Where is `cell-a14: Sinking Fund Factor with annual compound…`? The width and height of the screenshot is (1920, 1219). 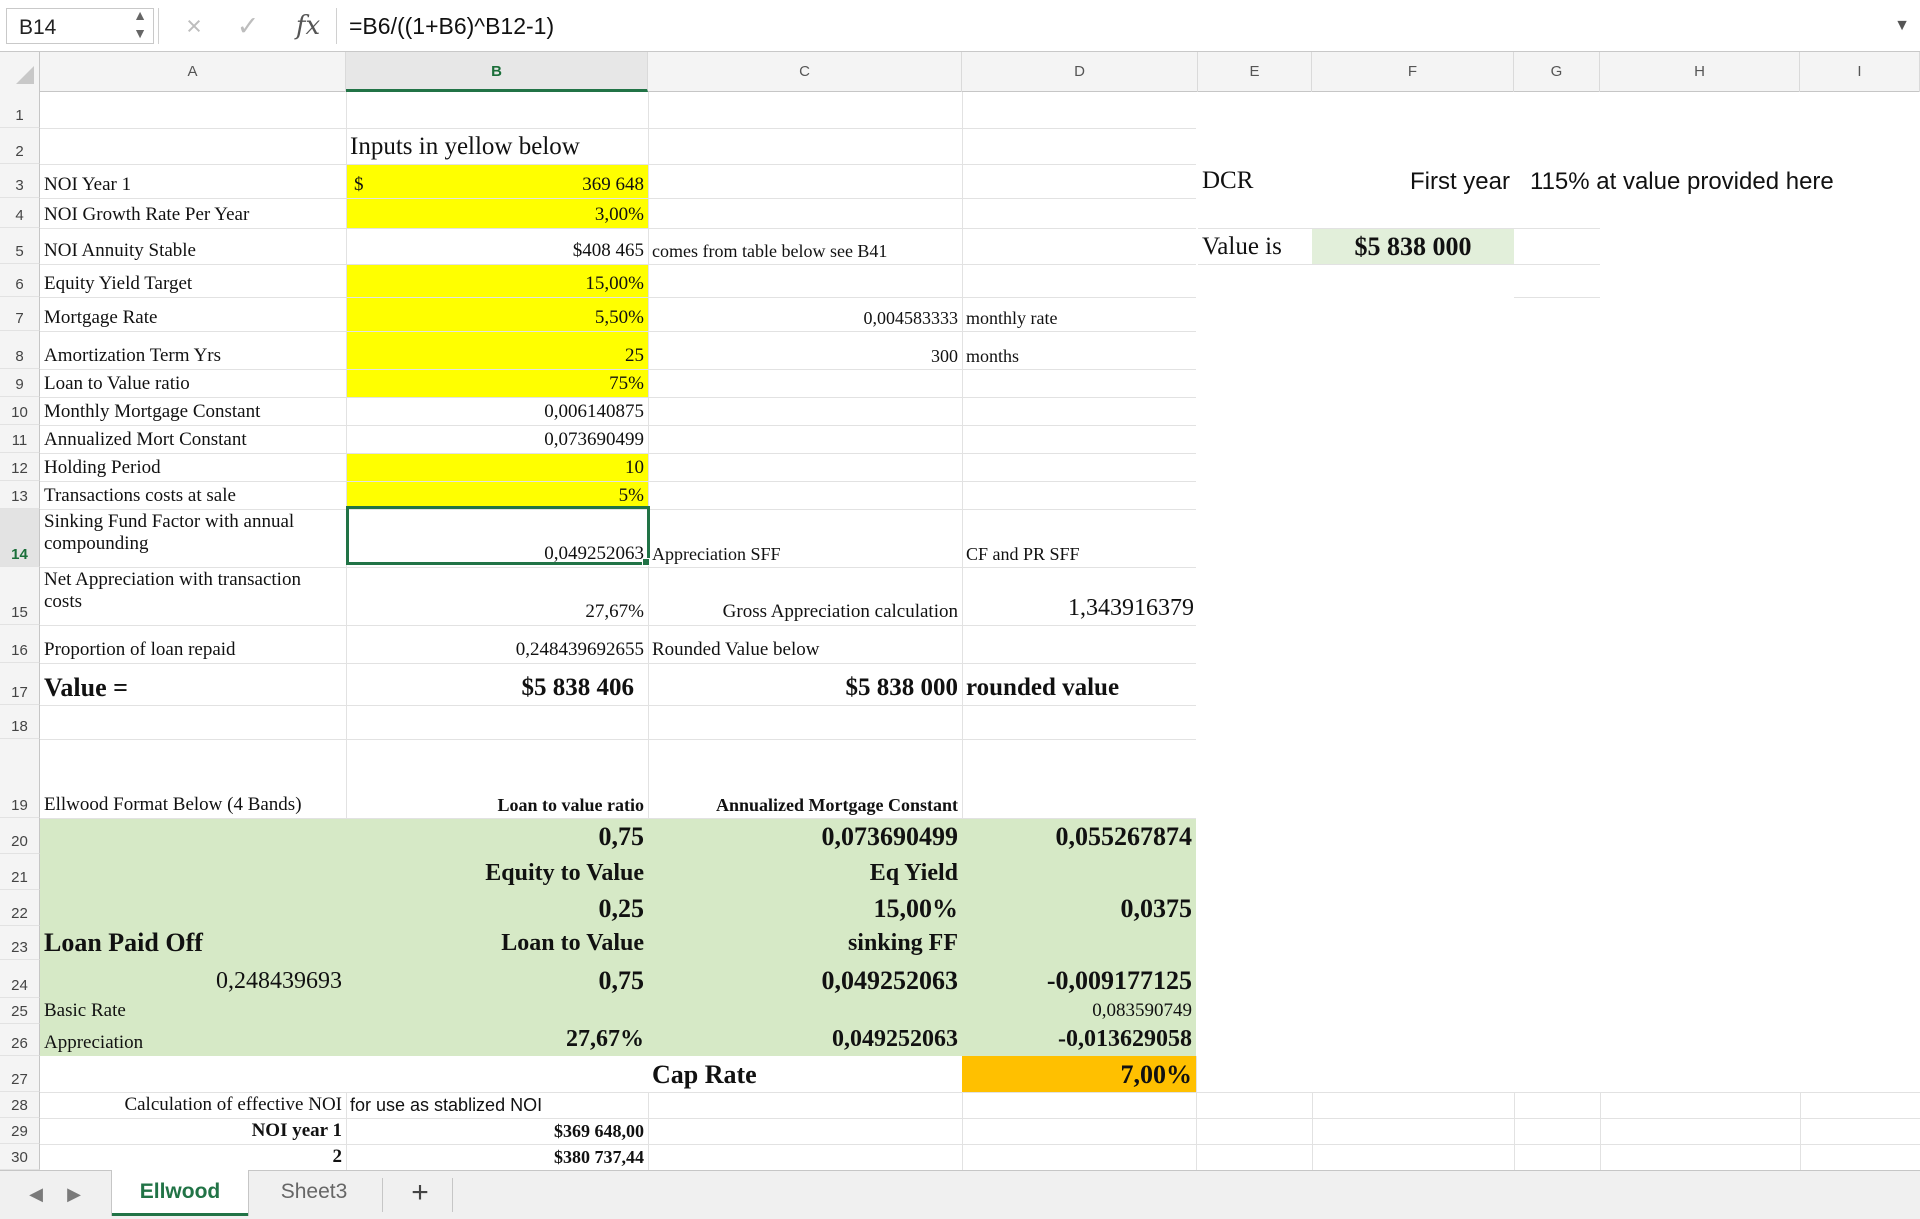
cell-a14: Sinking Fund Factor with annual compound… is located at coordinates (185, 538).